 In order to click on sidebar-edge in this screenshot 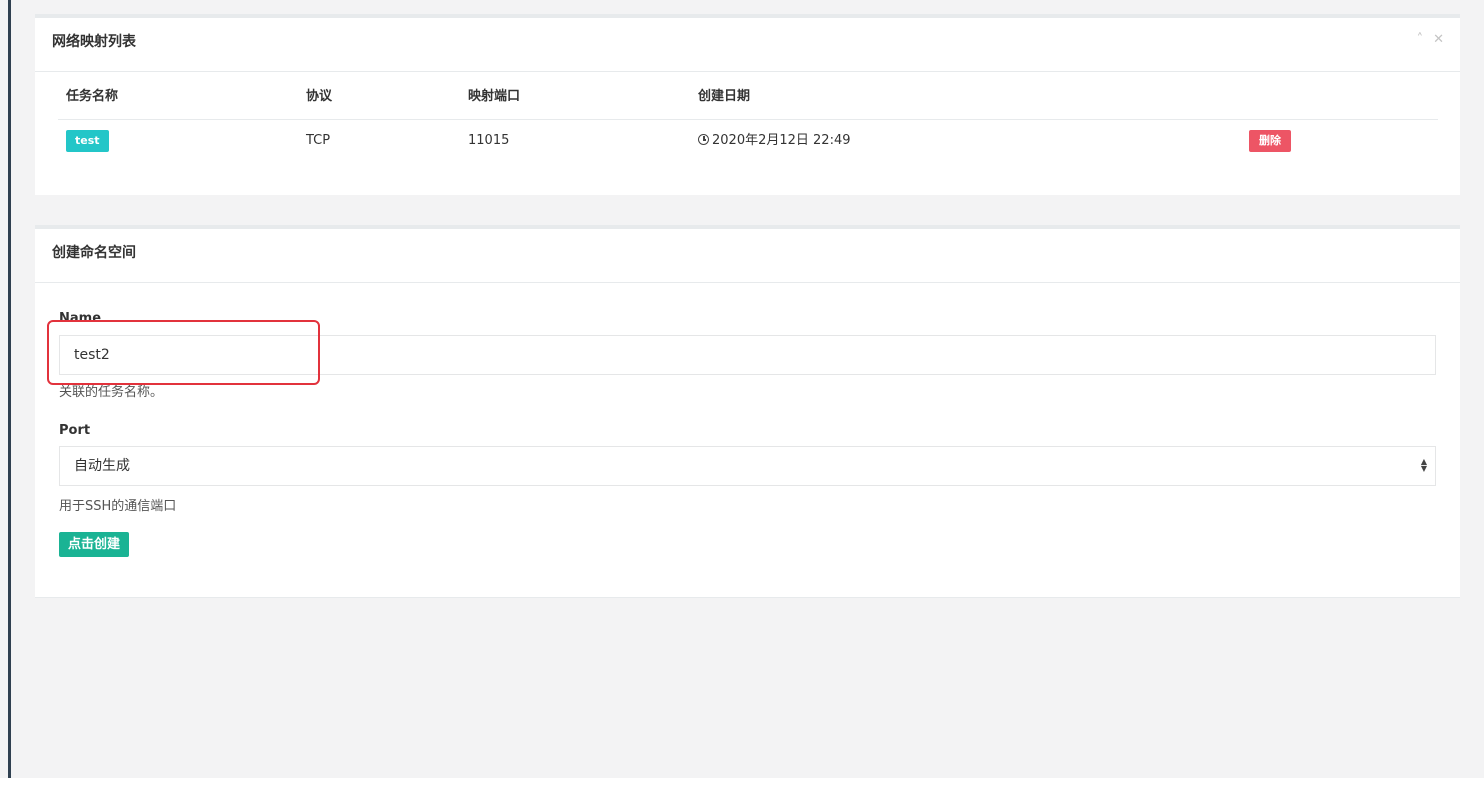, I will do `click(9, 389)`.